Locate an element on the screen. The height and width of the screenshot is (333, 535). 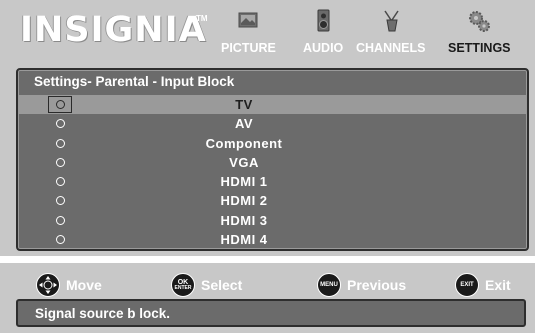
list-item-label: AV is located at coordinates (244, 124).